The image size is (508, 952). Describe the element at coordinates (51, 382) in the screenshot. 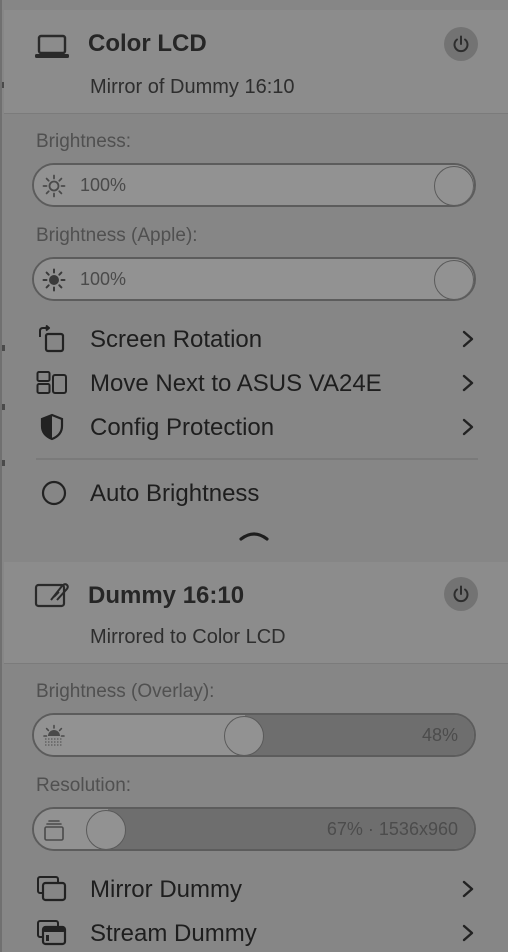

I see `arrange-displays-icon` at that location.